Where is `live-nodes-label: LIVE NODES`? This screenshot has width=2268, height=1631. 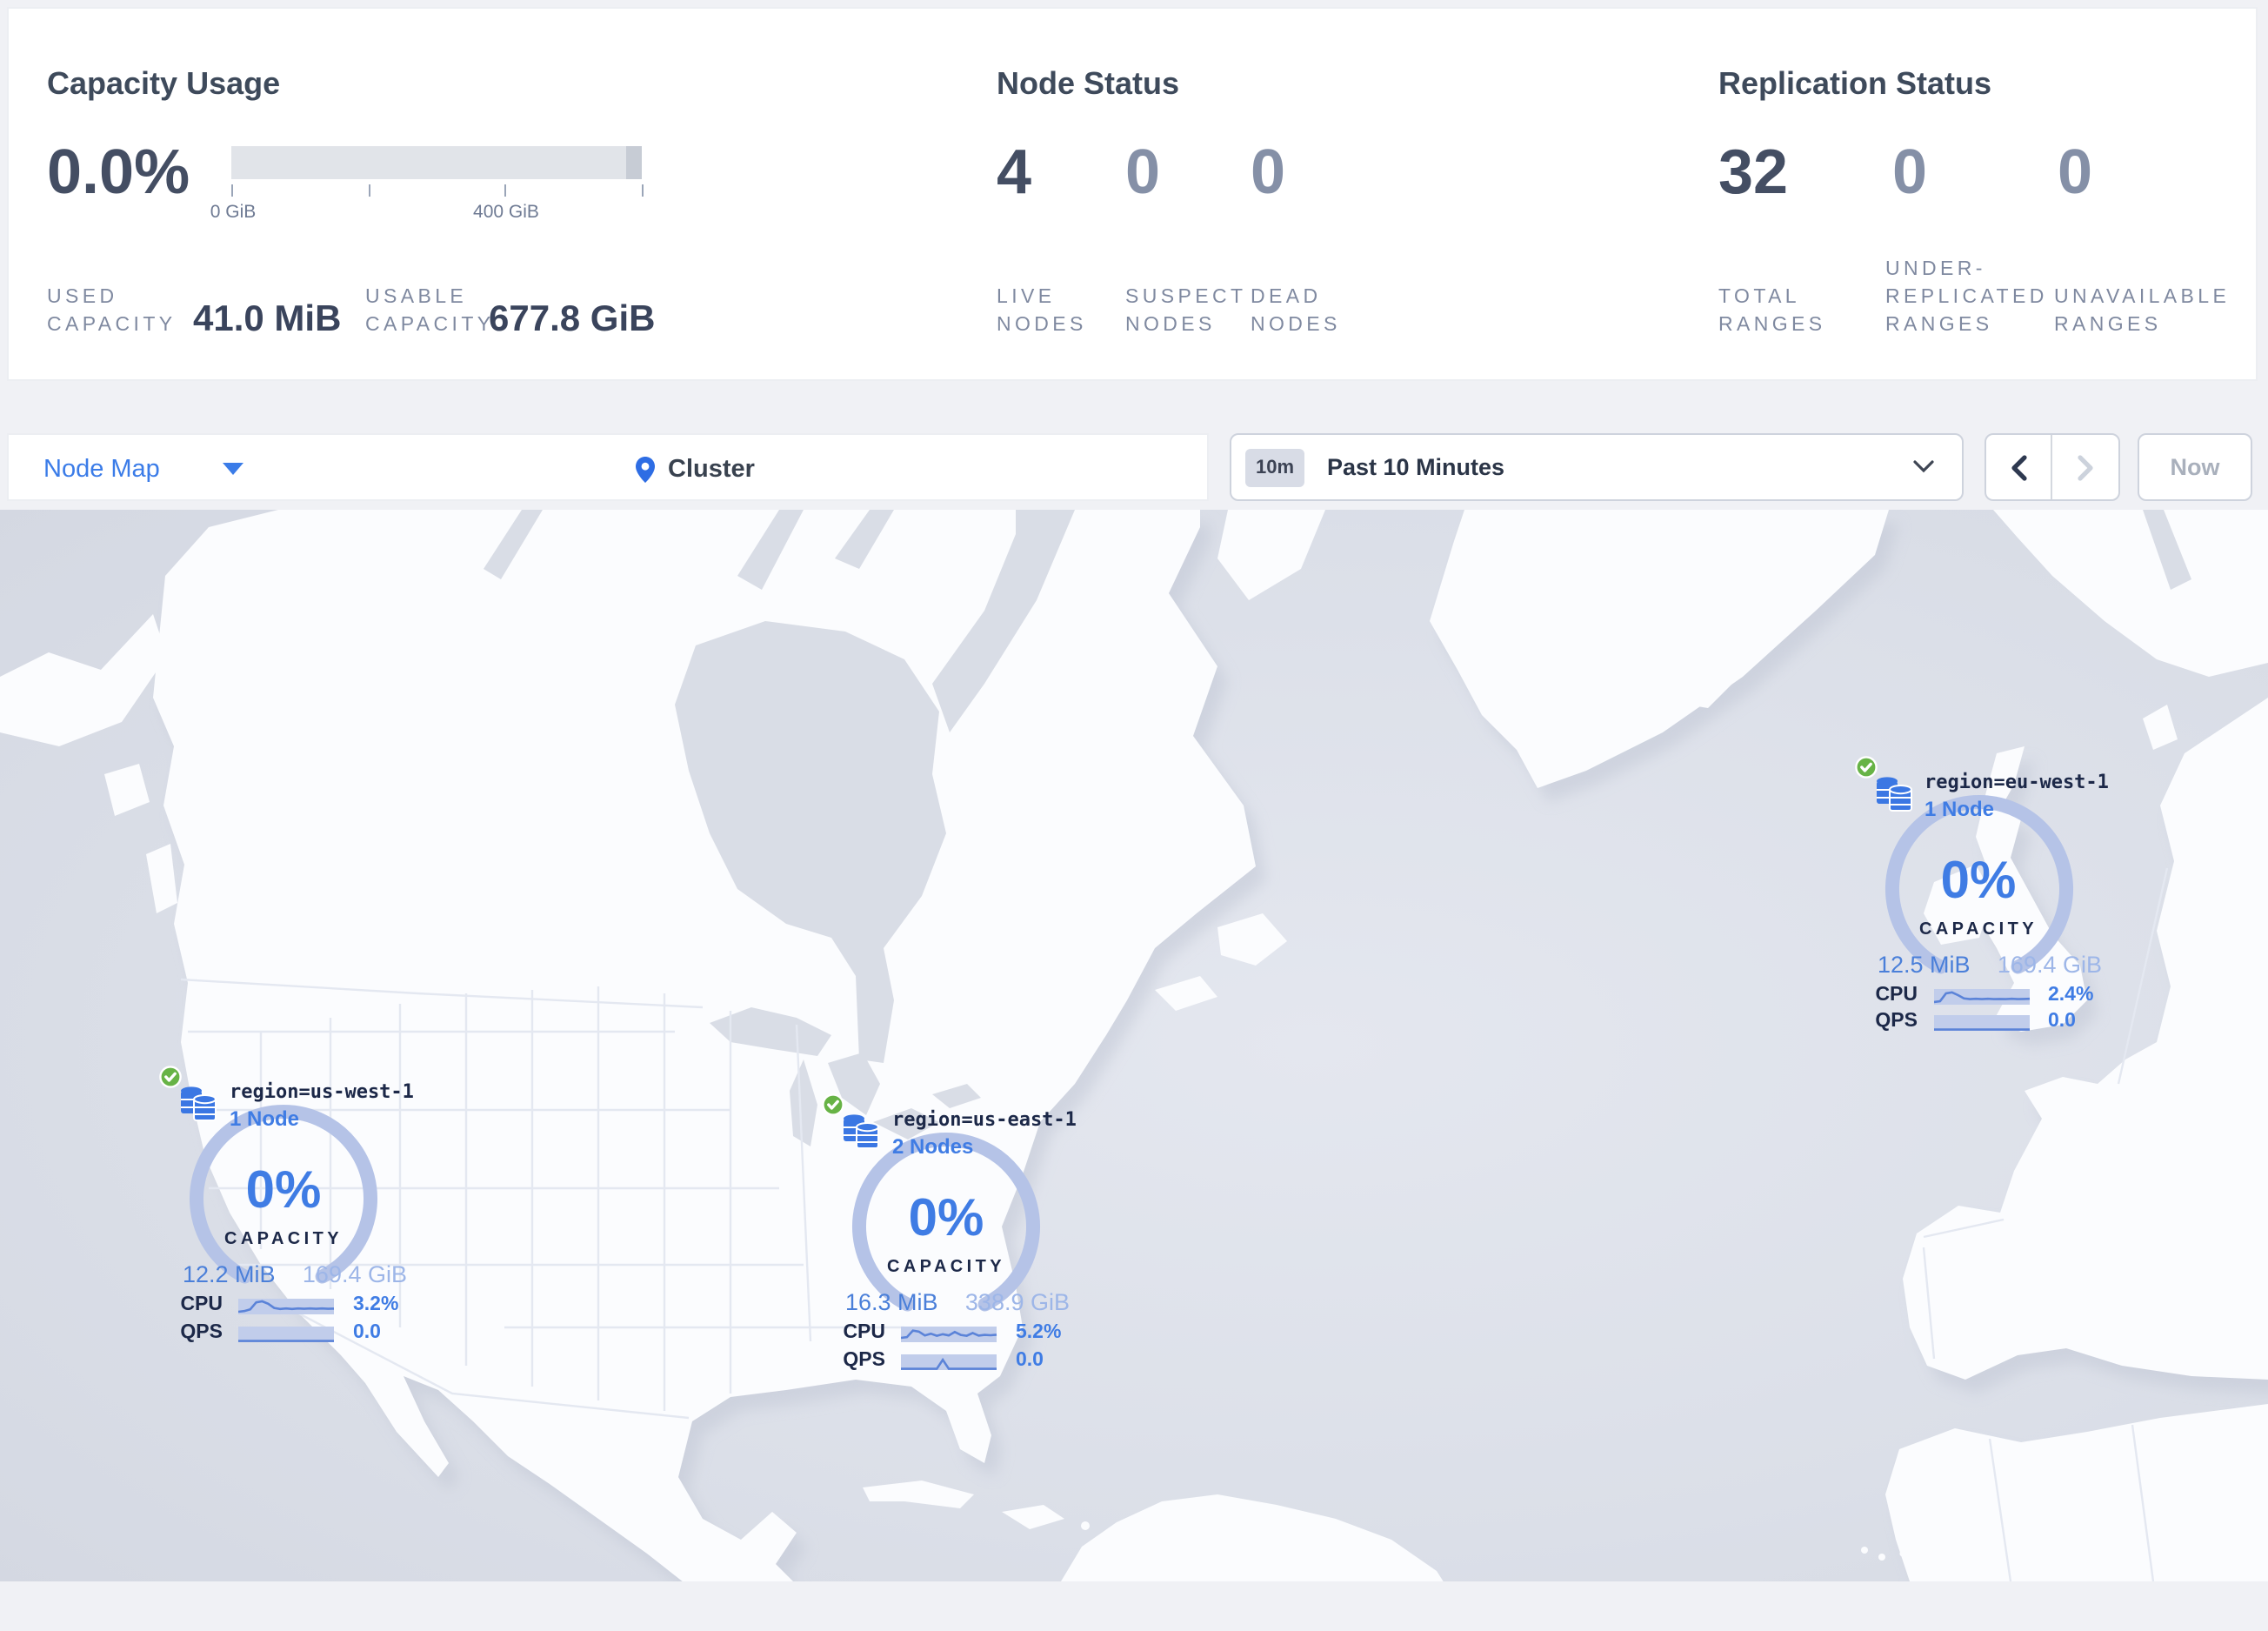
live-nodes-label: LIVE NODES is located at coordinates (1042, 311).